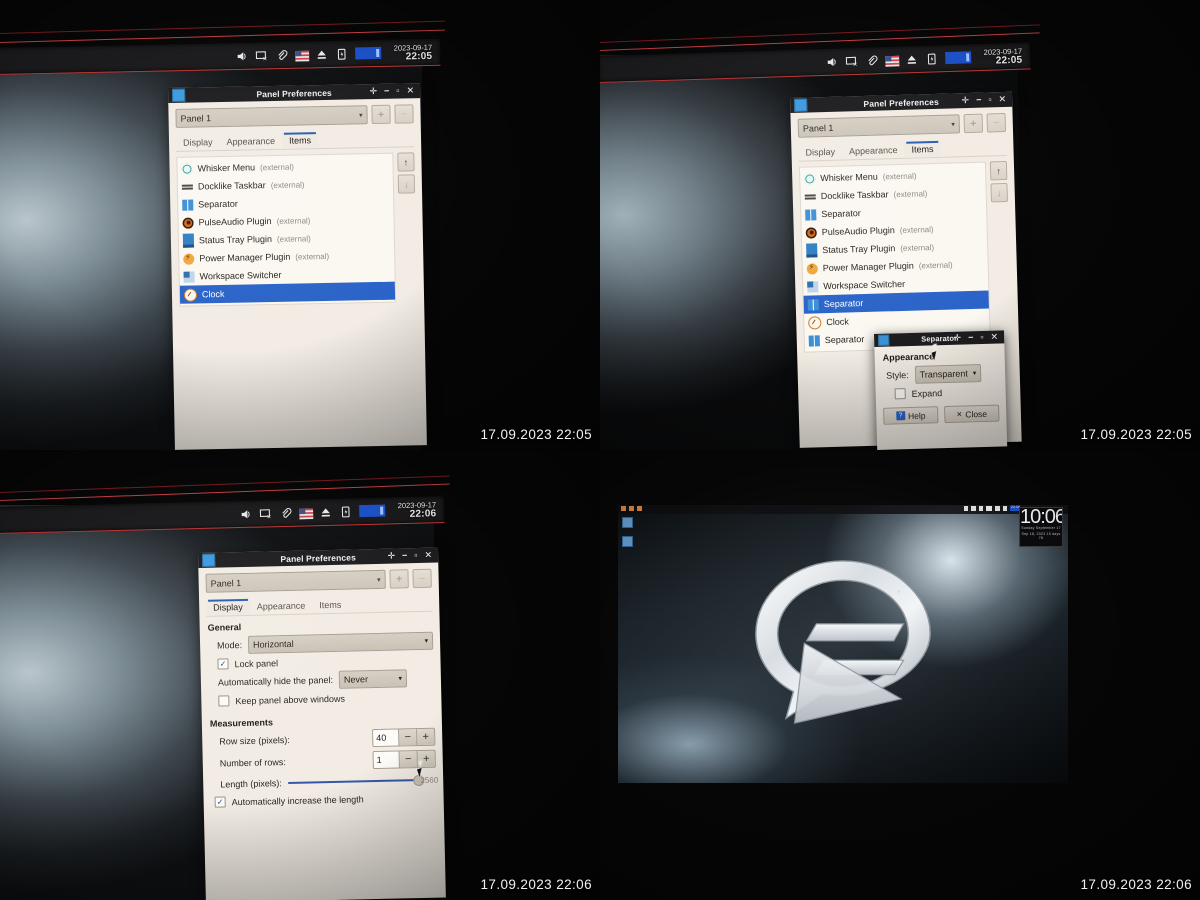 The image size is (1200, 900). Describe the element at coordinates (407, 737) in the screenshot. I see `row-size-minus: −` at that location.